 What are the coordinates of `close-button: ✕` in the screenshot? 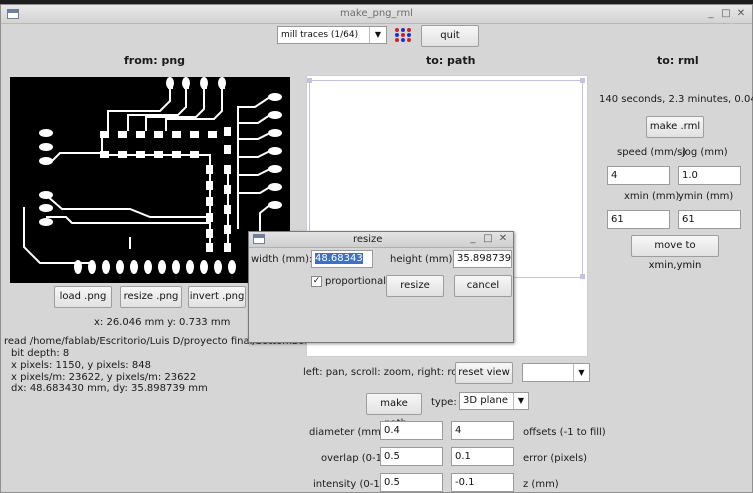 It's located at (741, 14).